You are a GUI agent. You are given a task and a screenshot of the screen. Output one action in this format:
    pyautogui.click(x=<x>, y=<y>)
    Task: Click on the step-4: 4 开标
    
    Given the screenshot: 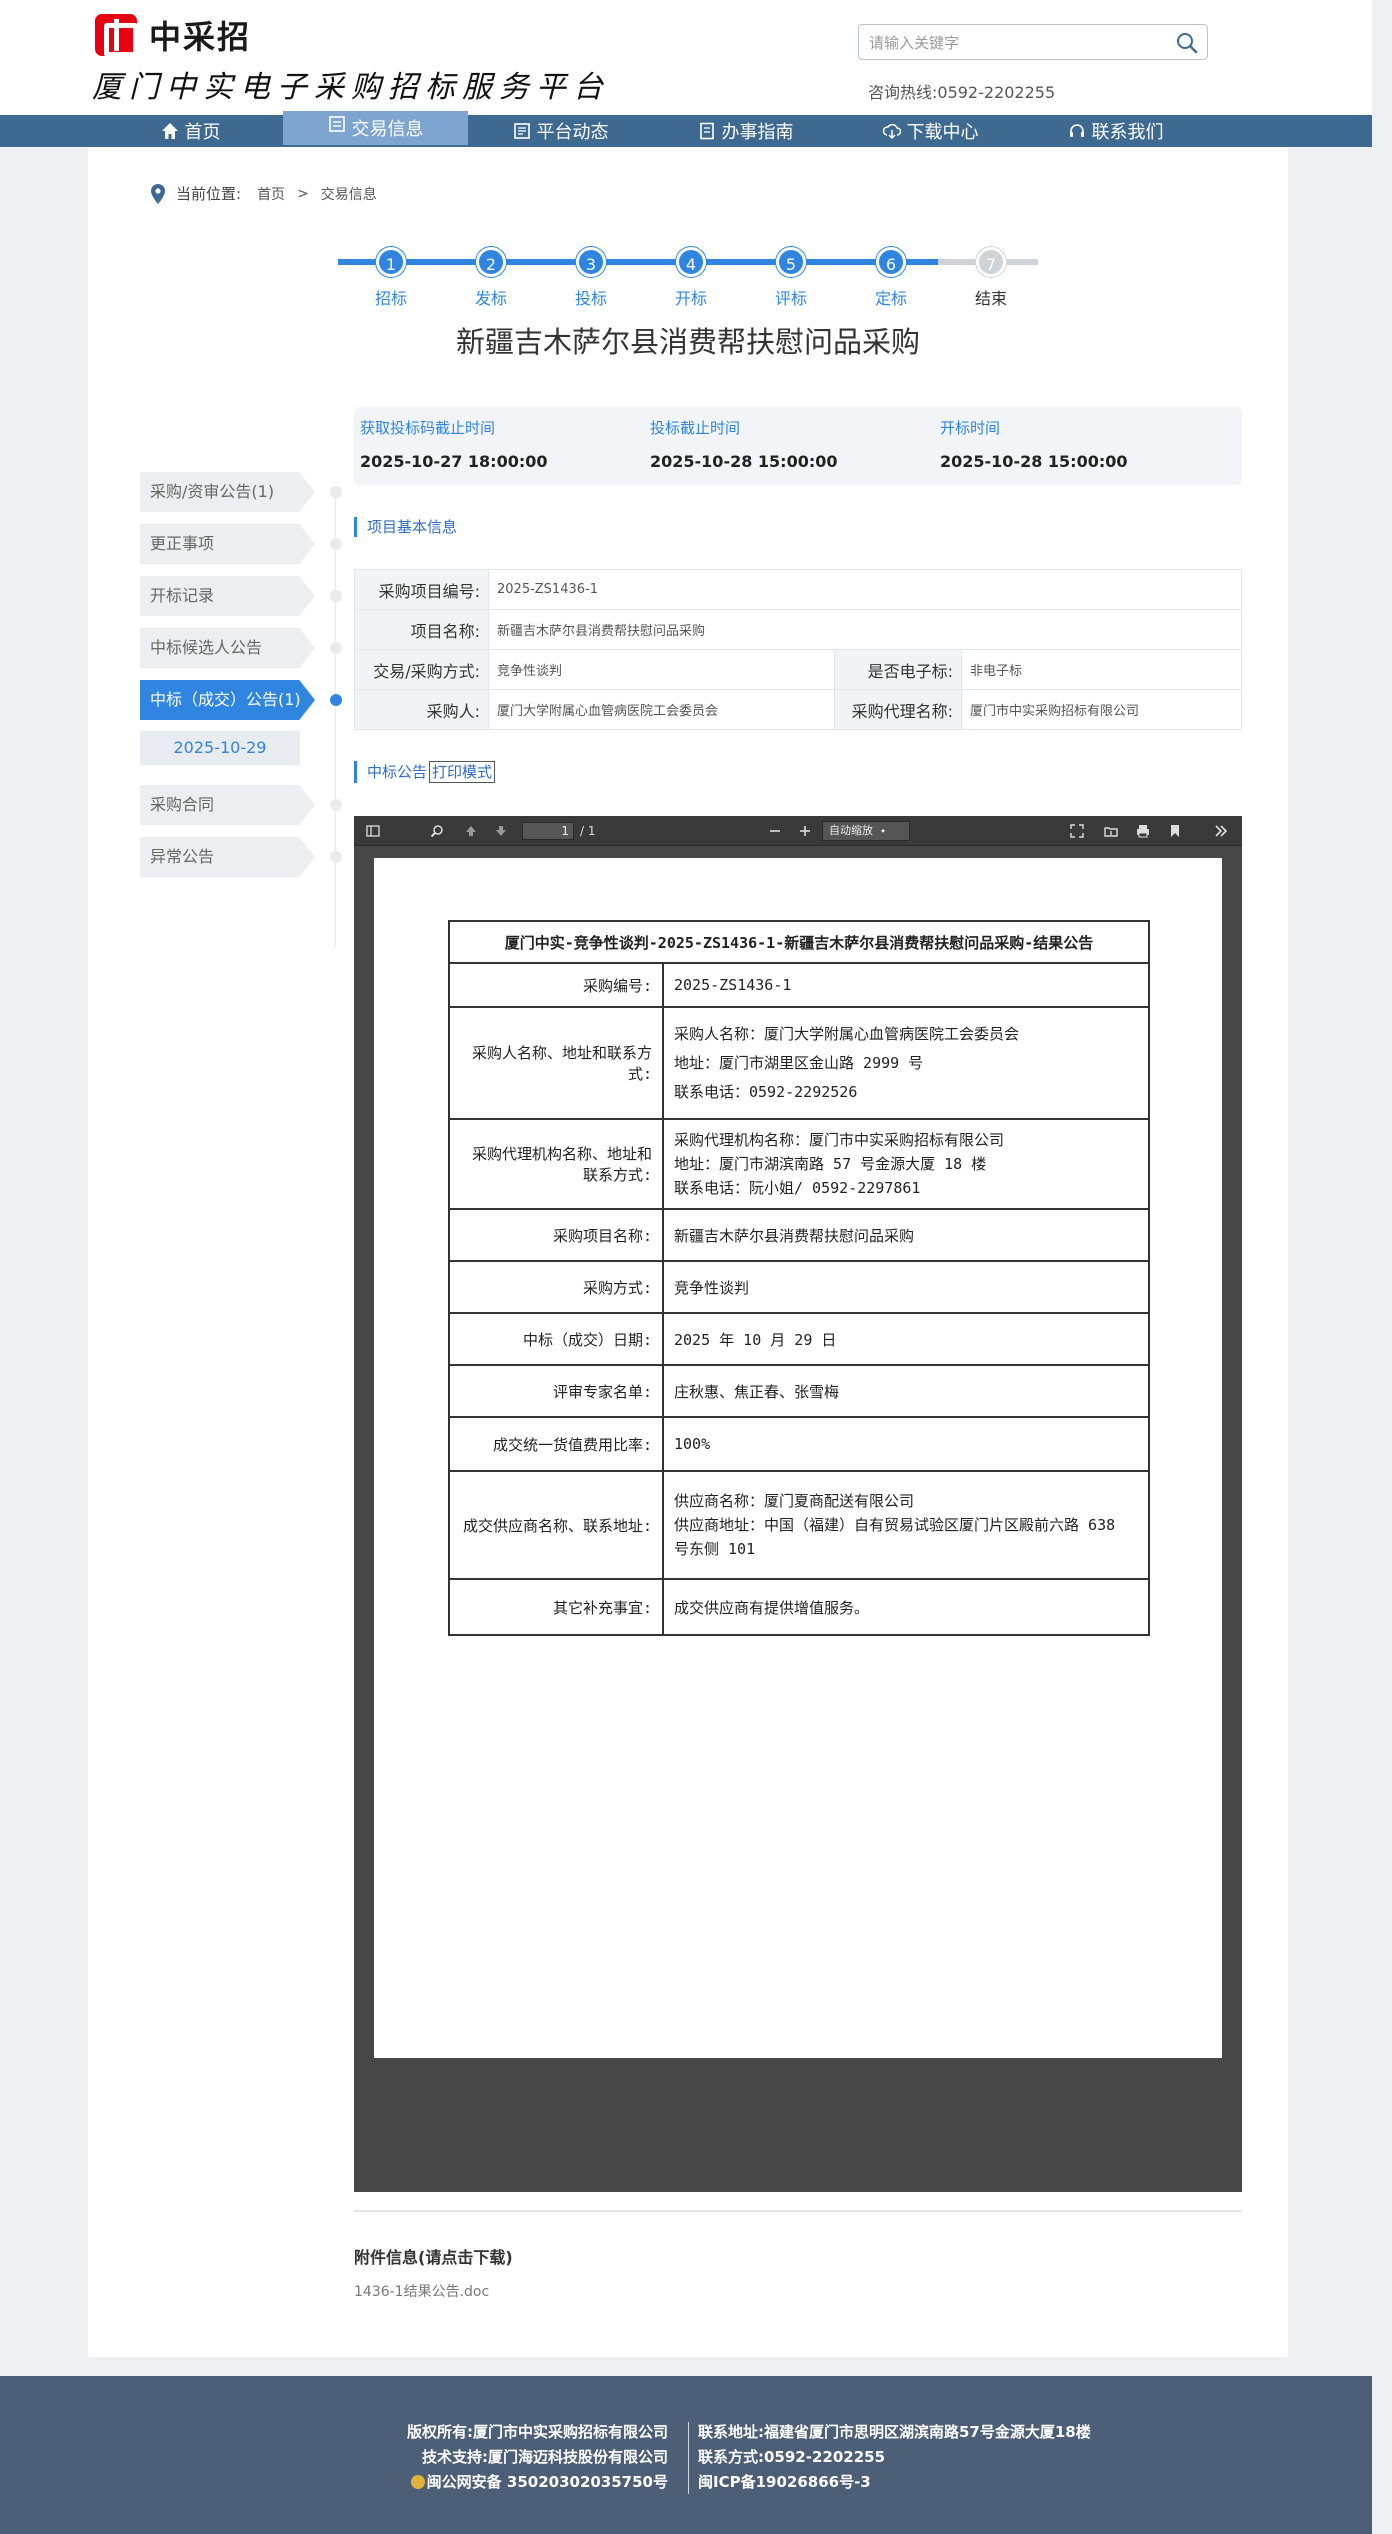 What is the action you would take?
    pyautogui.click(x=691, y=278)
    